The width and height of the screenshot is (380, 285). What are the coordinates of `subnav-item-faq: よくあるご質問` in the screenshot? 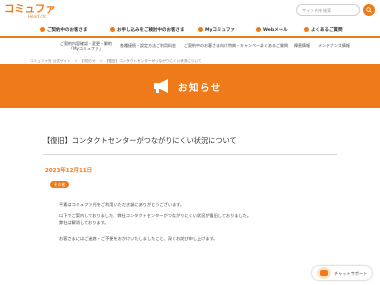 It's located at (274, 45).